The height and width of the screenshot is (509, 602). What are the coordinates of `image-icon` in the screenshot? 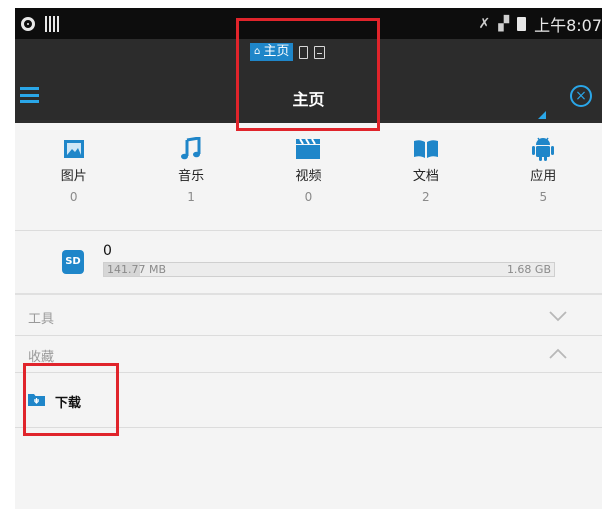 It's located at (74, 149).